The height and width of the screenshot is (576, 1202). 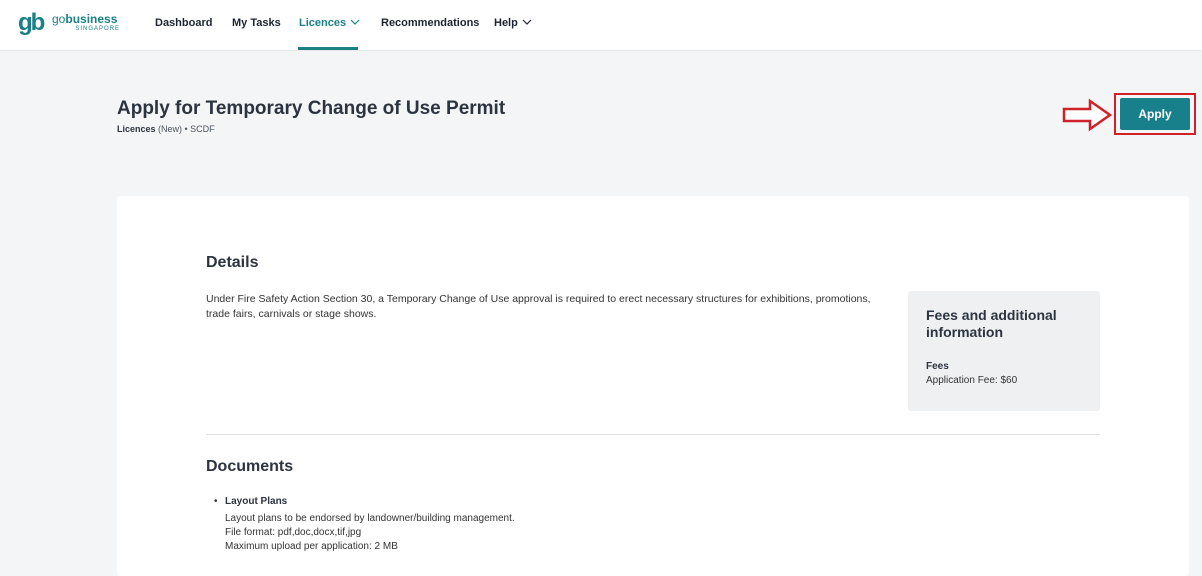 What do you see at coordinates (97, 29) in the screenshot?
I see `logo-subtext: SINGAPORE` at bounding box center [97, 29].